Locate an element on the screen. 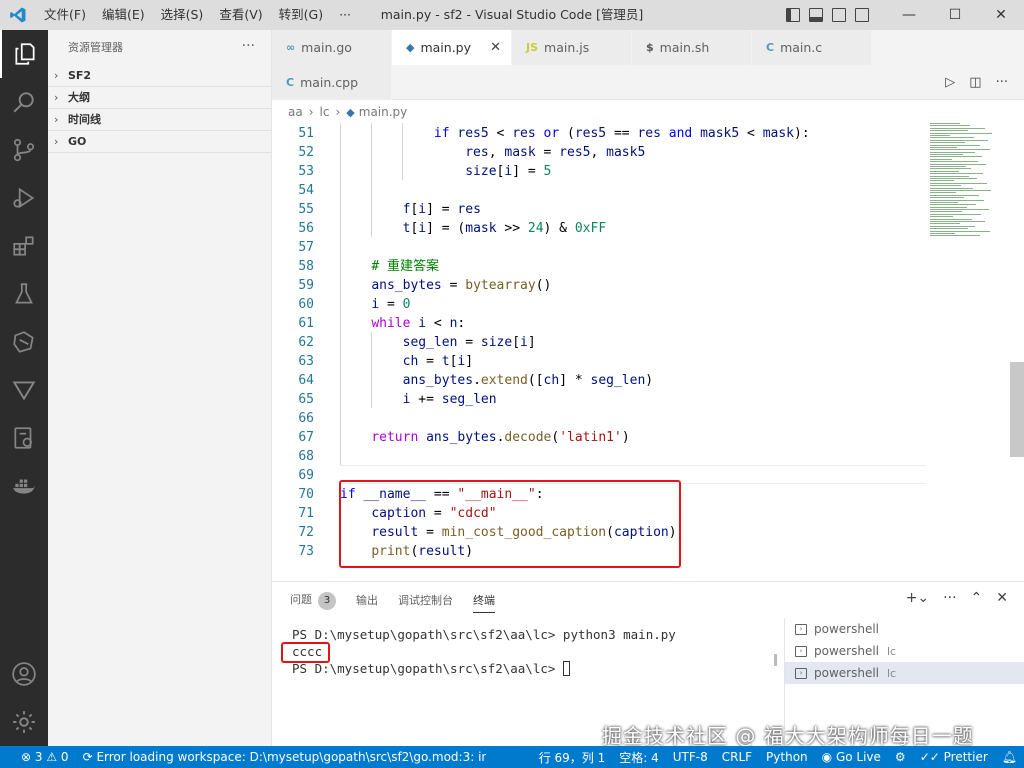 This screenshot has width=1024, height=768. status-errors: ⊗ 3 ⚠ 0 is located at coordinates (45, 757).